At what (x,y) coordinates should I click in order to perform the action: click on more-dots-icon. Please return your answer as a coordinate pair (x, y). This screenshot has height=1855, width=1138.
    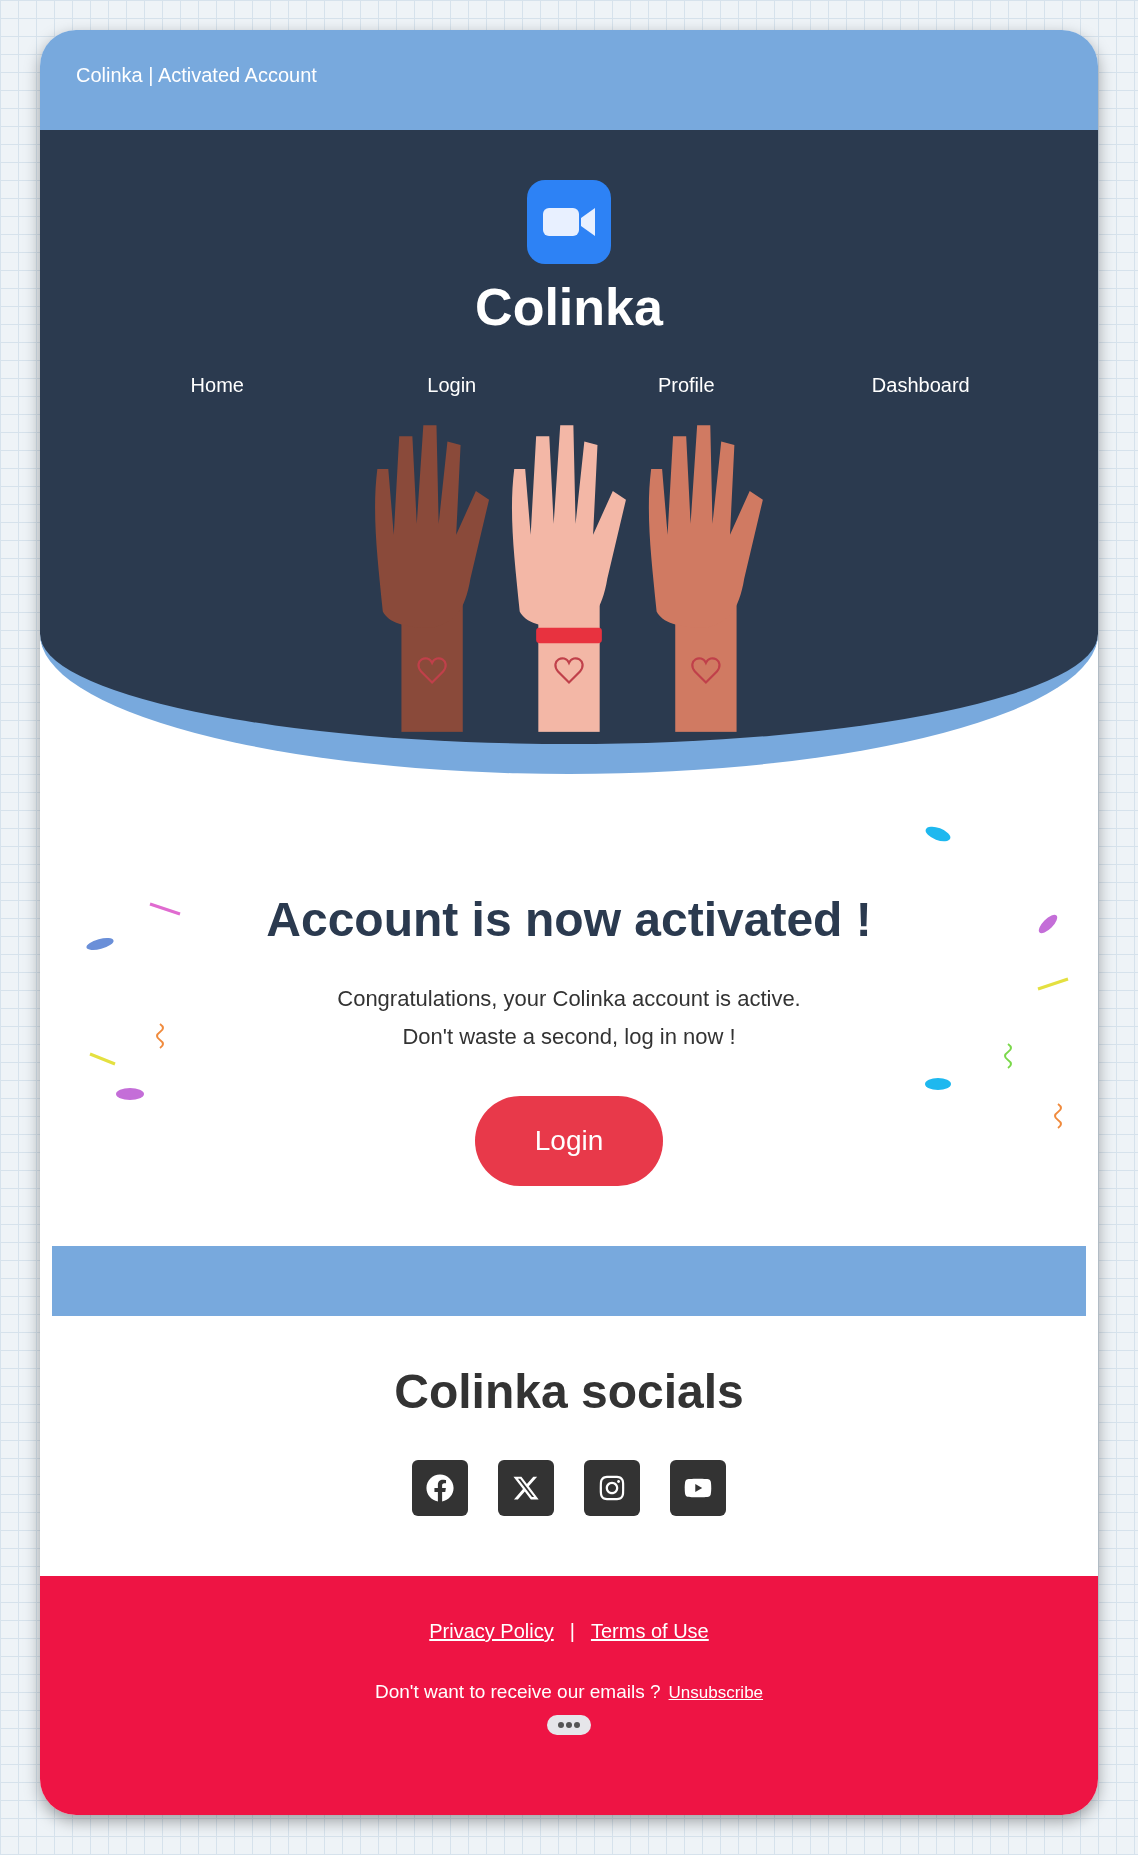
    Looking at the image, I should click on (569, 1724).